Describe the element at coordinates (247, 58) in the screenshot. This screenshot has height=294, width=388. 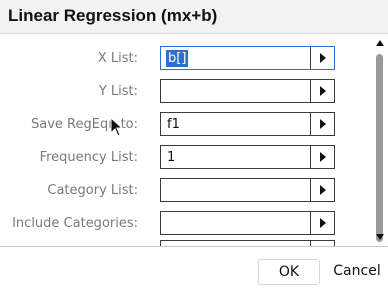
I see `x-list-field: b[]` at that location.